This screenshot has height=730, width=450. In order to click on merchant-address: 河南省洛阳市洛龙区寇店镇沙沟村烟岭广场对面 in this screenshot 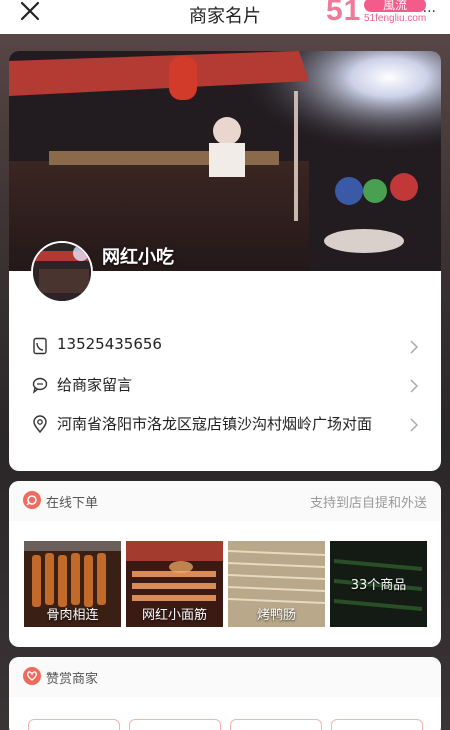, I will do `click(215, 424)`.